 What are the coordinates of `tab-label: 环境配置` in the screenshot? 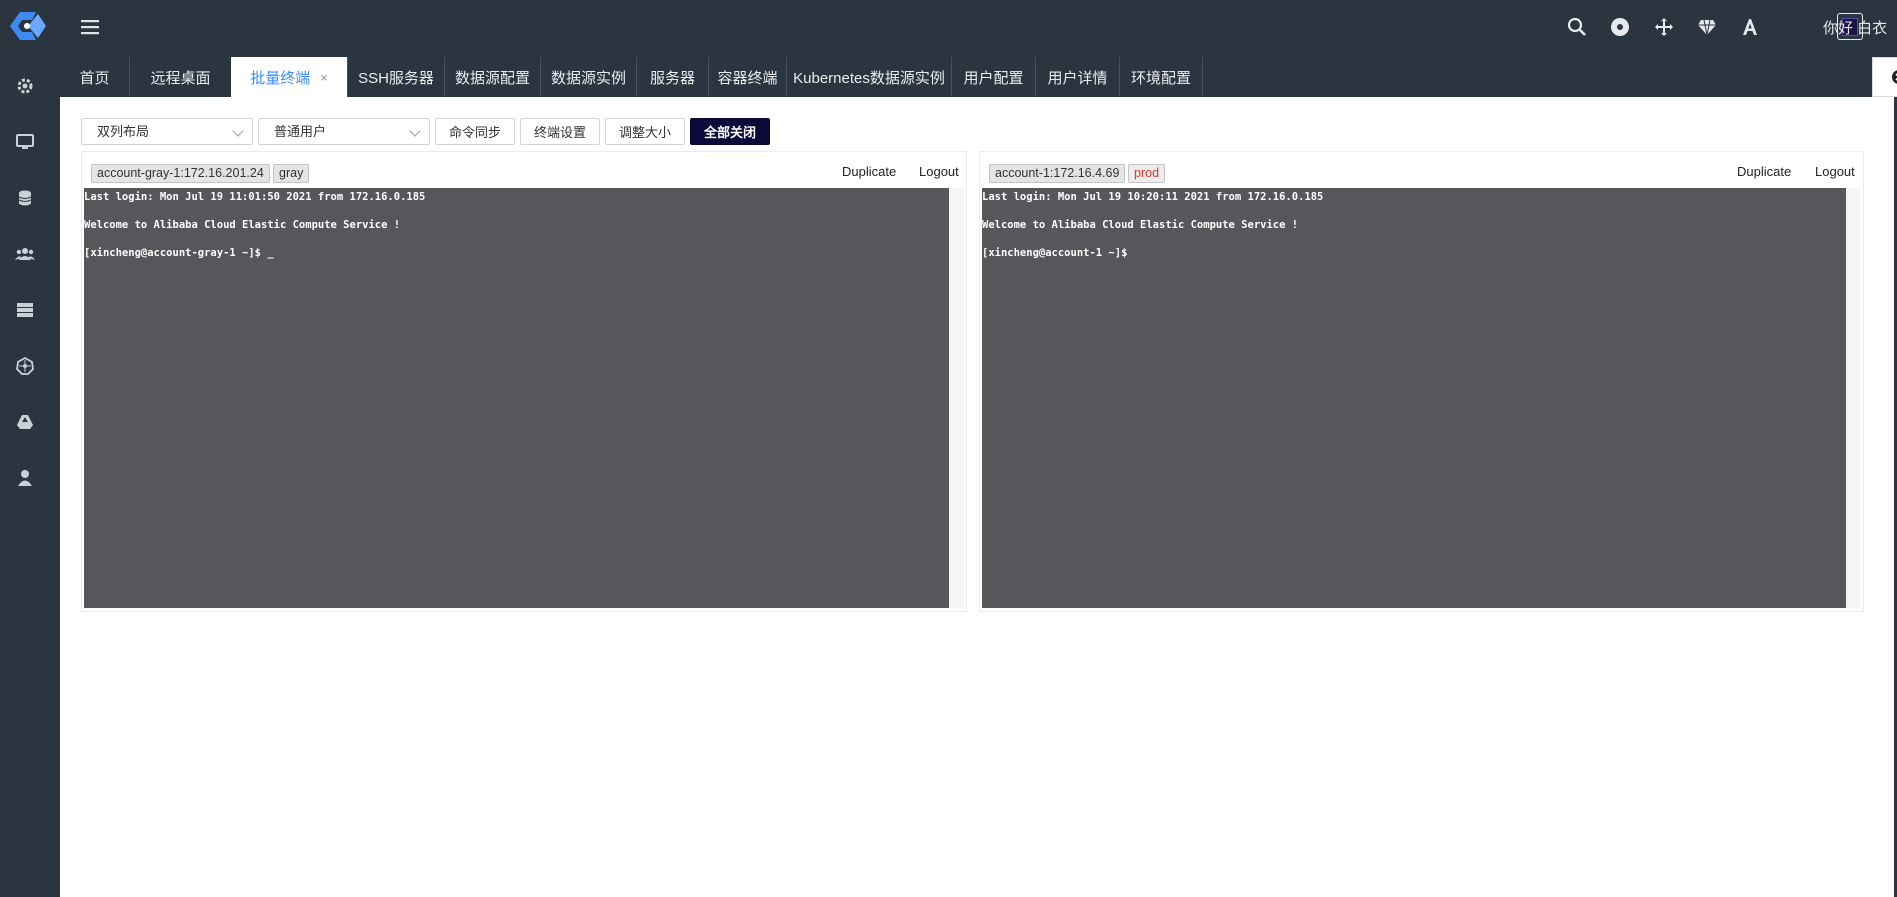 It's located at (1160, 78).